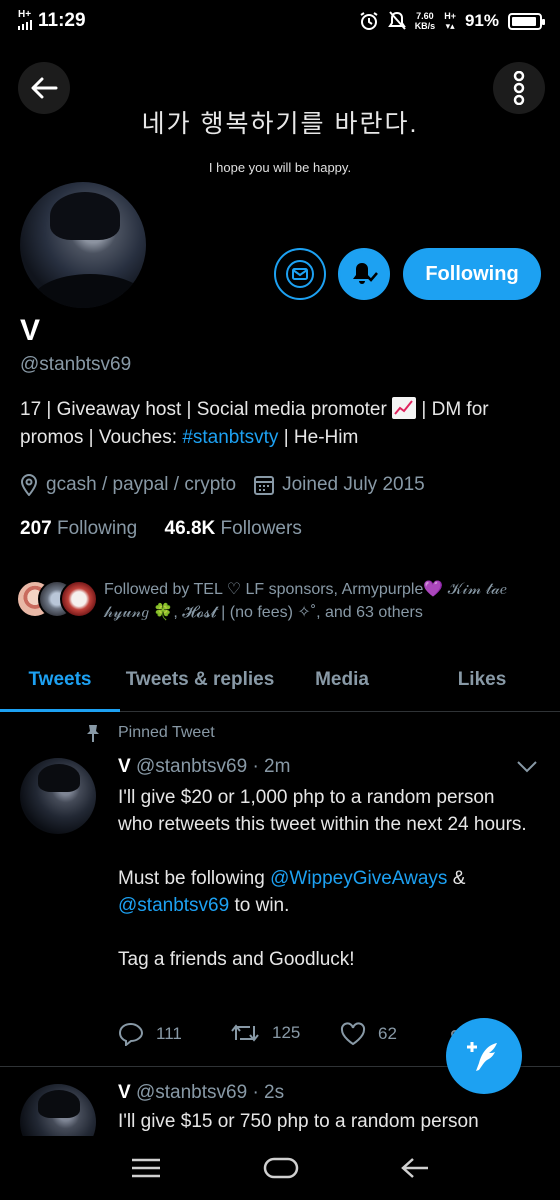 The width and height of the screenshot is (560, 1200). What do you see at coordinates (190, 528) in the screenshot?
I see `followers-count: 46.8K` at bounding box center [190, 528].